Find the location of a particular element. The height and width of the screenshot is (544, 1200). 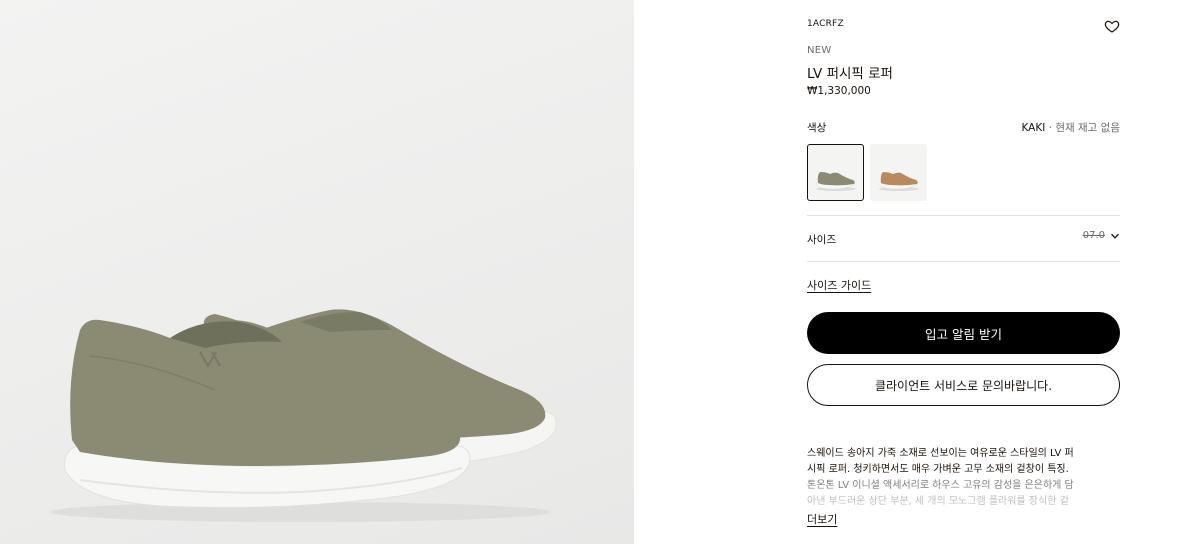

color-status: KAKI · 현재 재고 없음 is located at coordinates (1070, 127).